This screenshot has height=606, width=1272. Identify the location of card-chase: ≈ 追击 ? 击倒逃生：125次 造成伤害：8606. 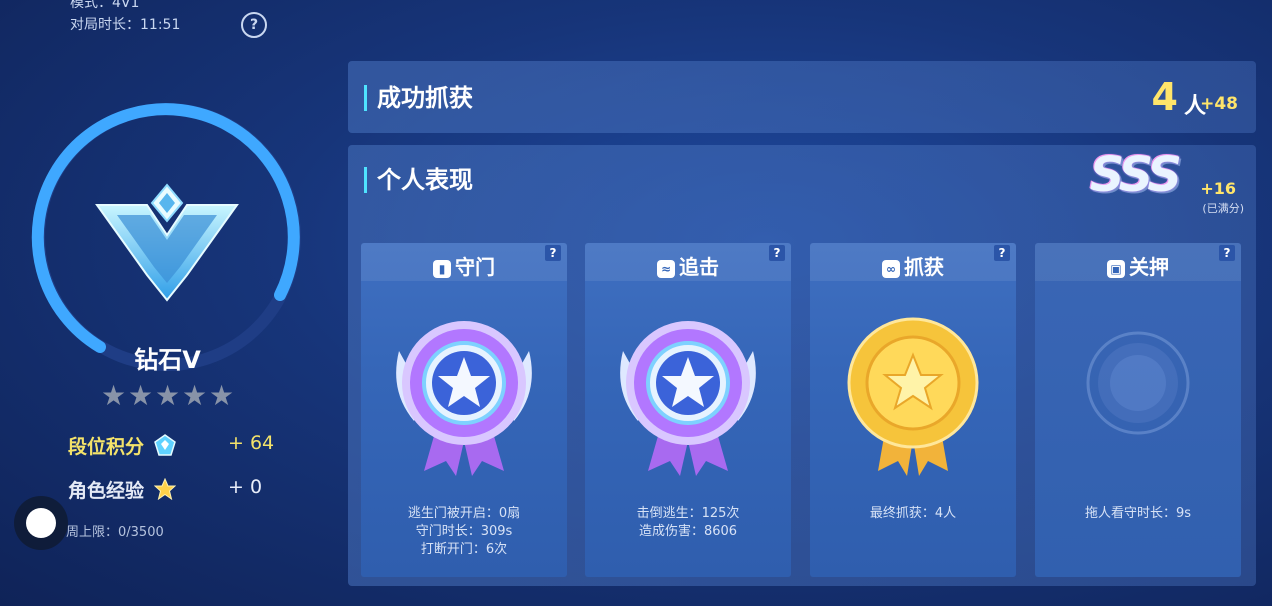
(688, 410).